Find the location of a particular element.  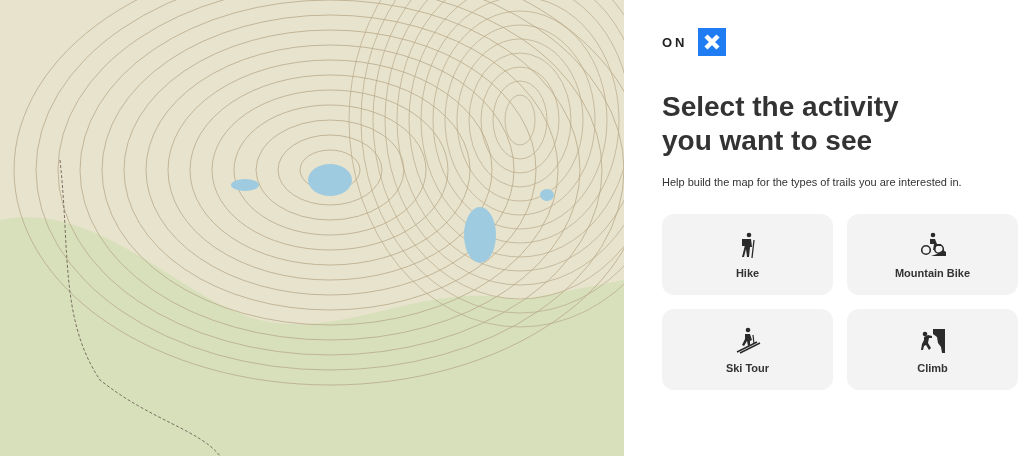

activity-card: Mountain Bike is located at coordinates (932, 254).